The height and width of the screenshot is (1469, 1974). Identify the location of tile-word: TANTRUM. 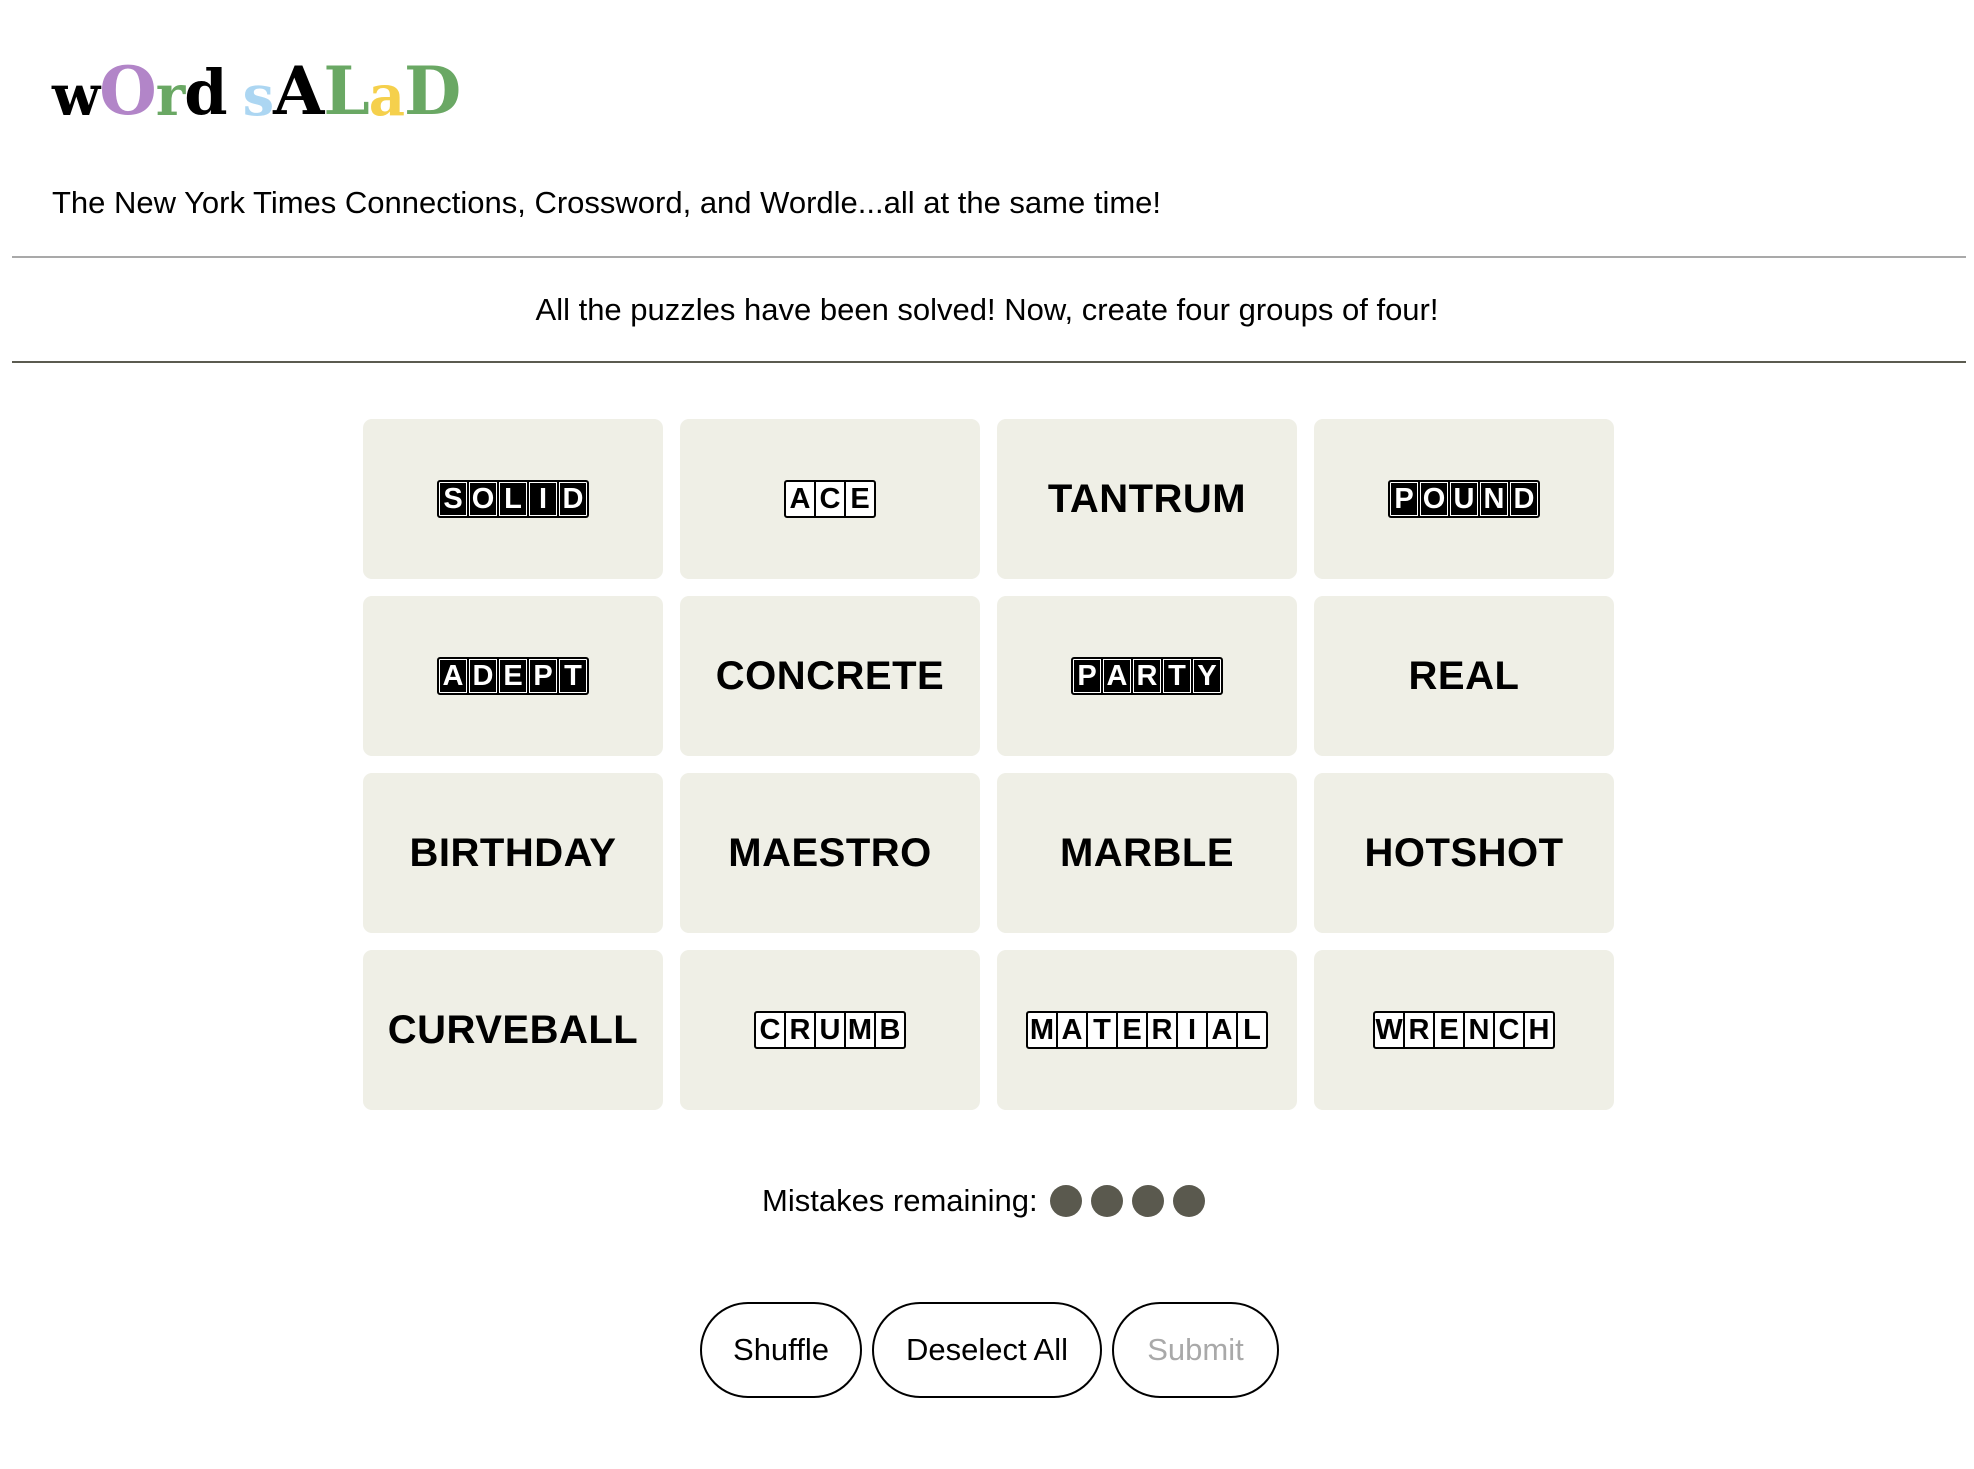
(1147, 498).